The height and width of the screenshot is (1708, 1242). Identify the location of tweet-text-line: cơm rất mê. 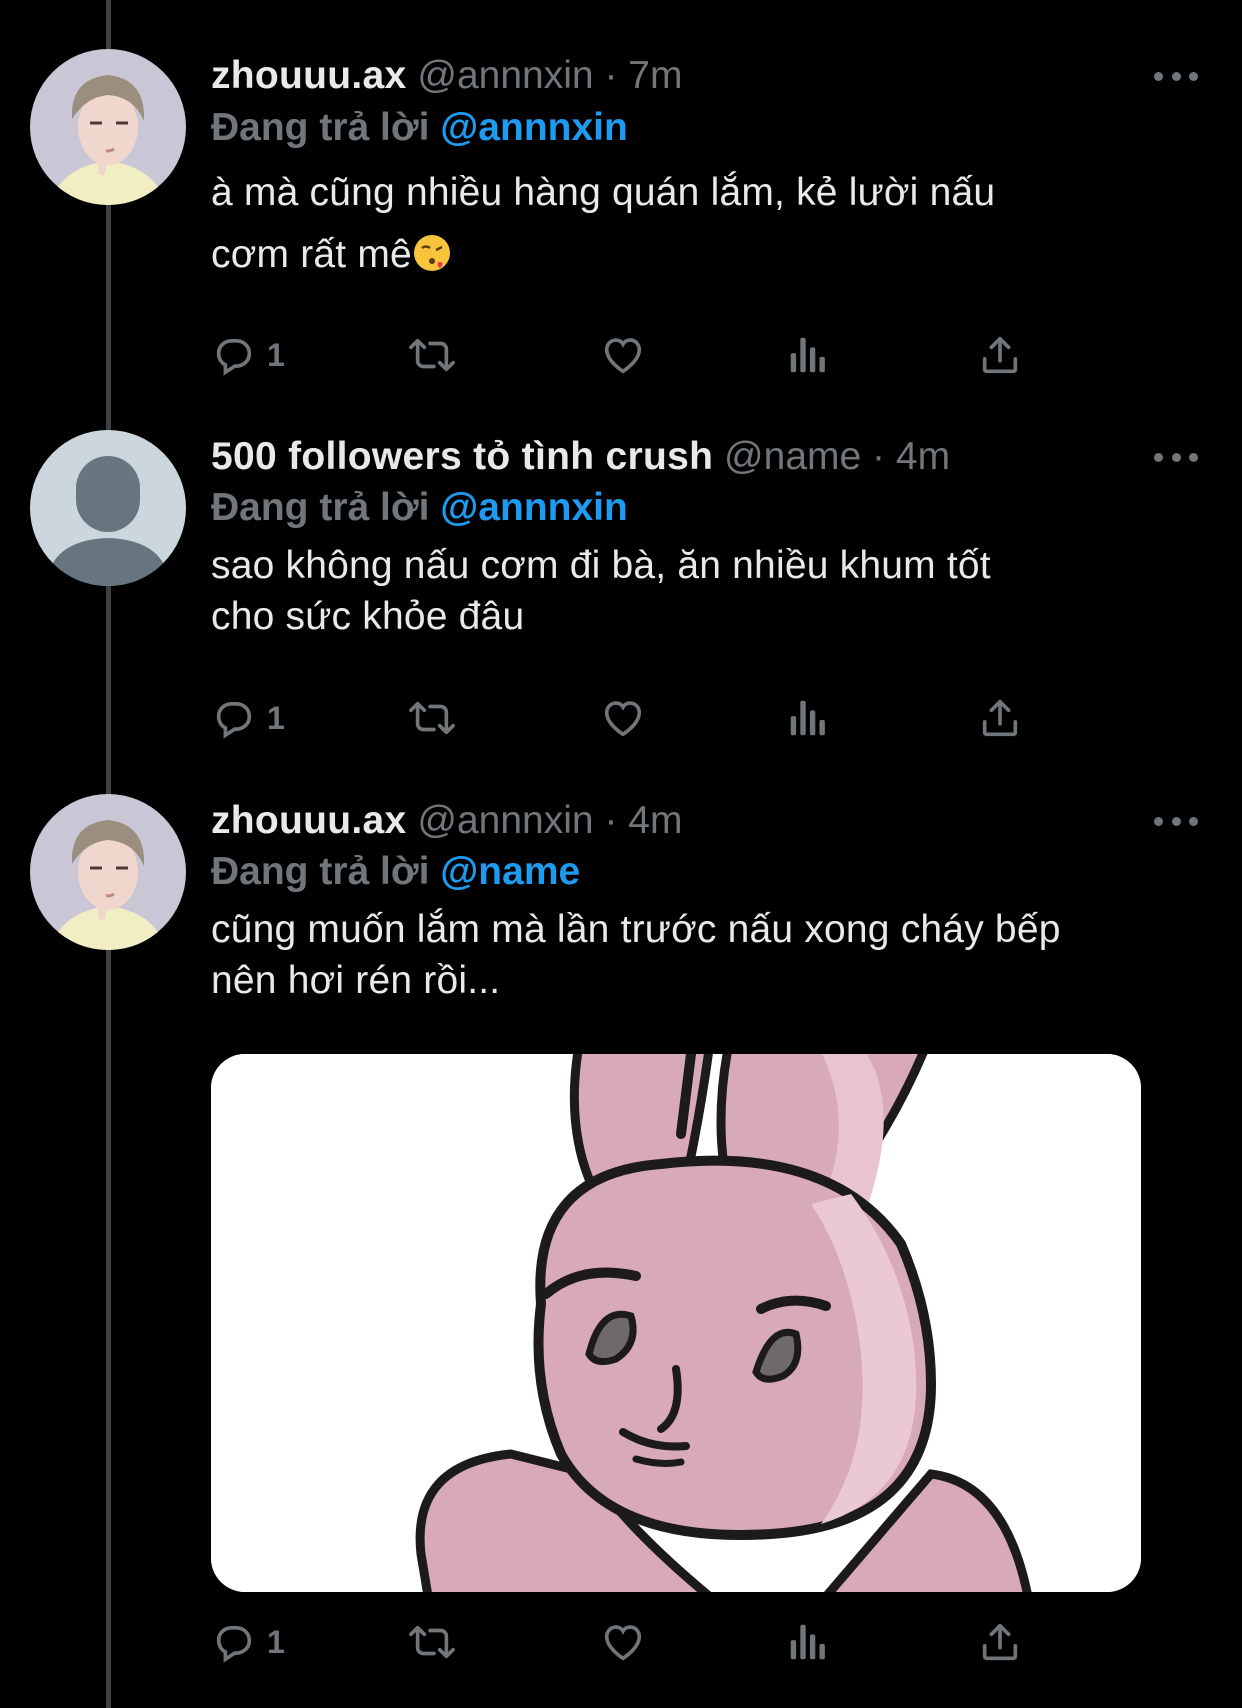
(711, 258).